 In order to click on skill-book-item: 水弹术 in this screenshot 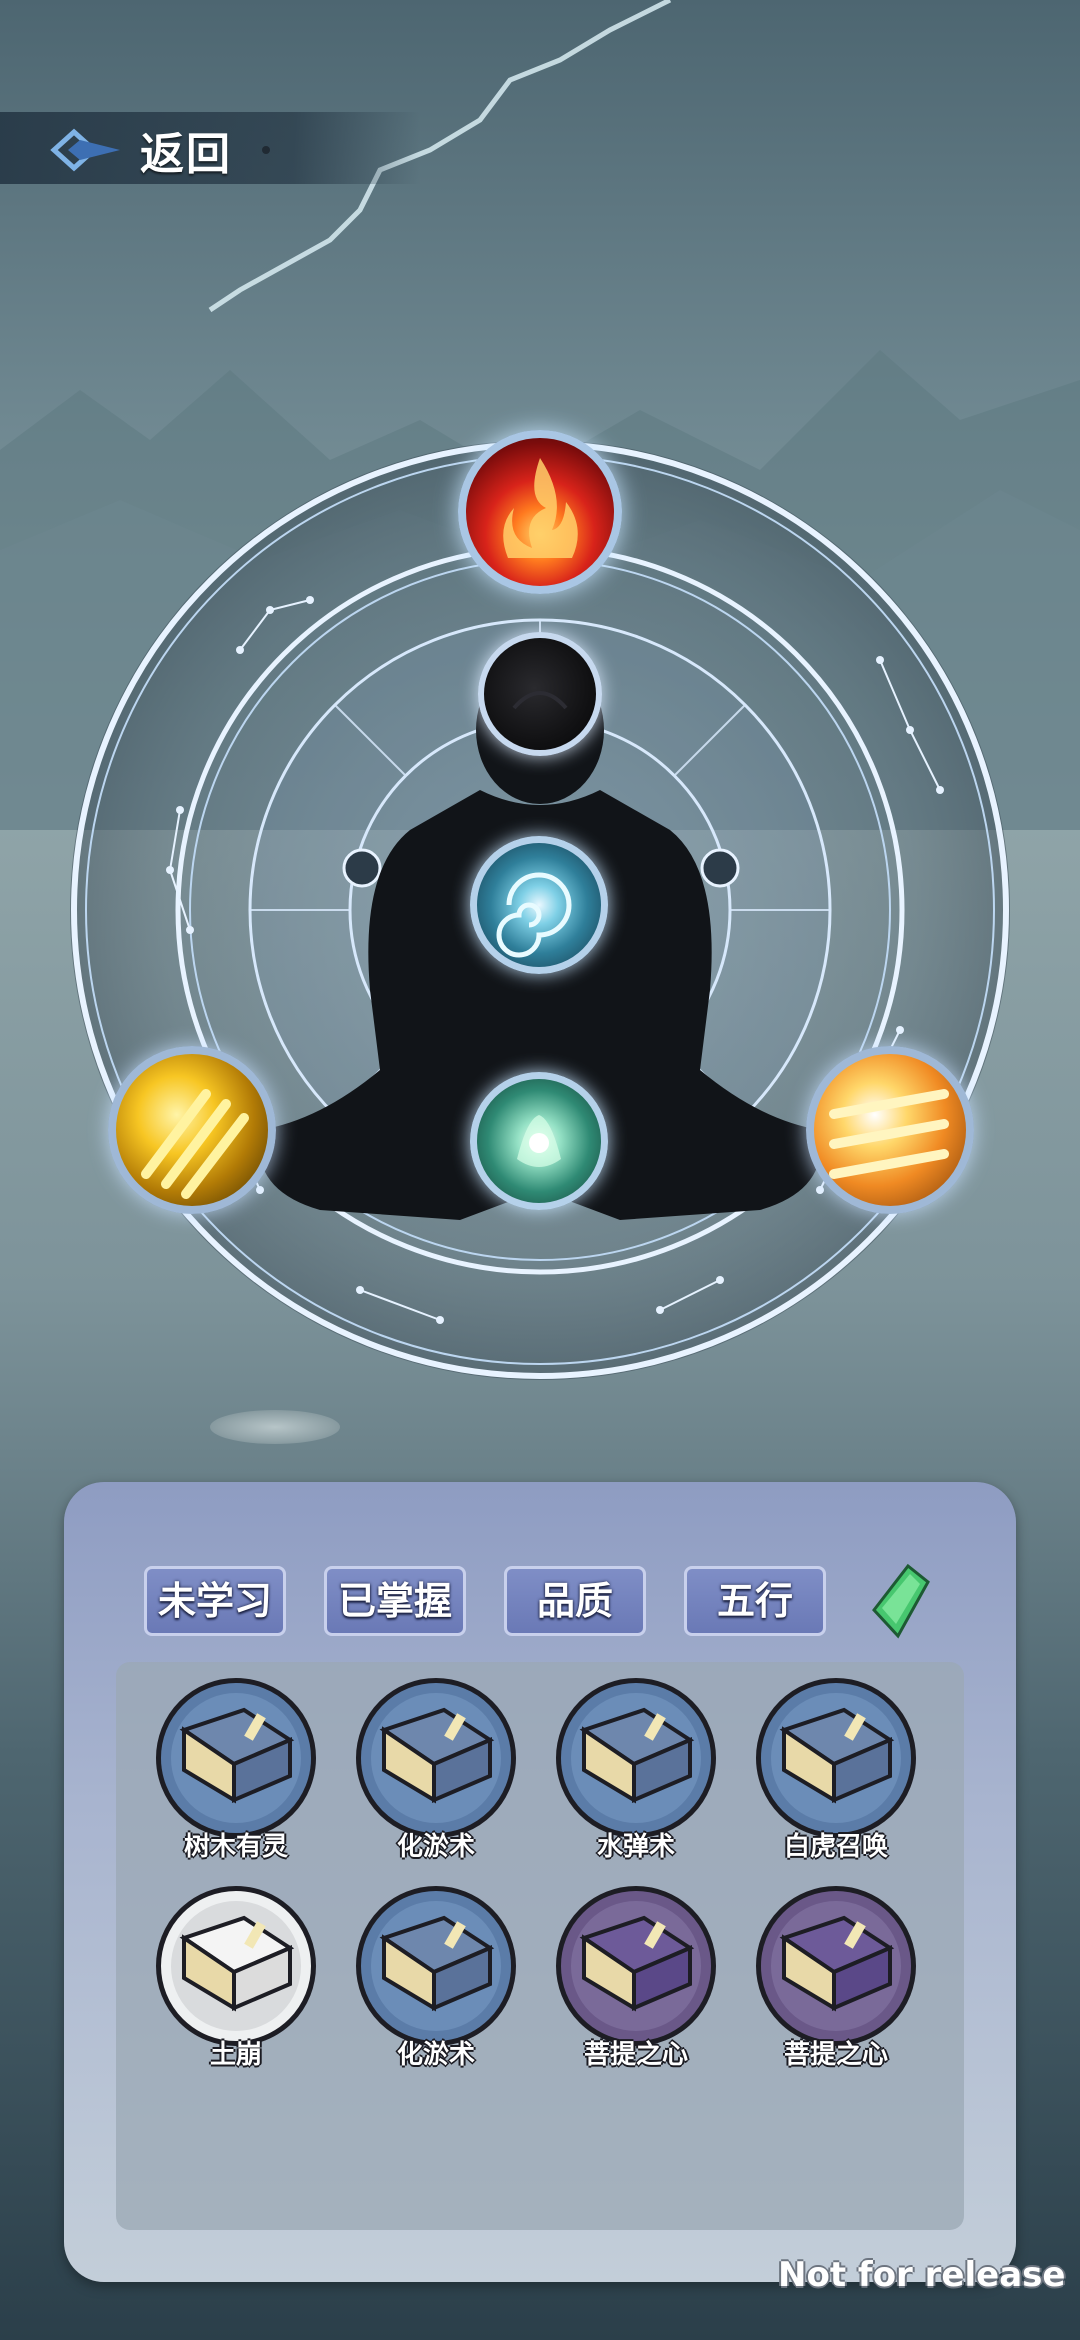, I will do `click(636, 1770)`.